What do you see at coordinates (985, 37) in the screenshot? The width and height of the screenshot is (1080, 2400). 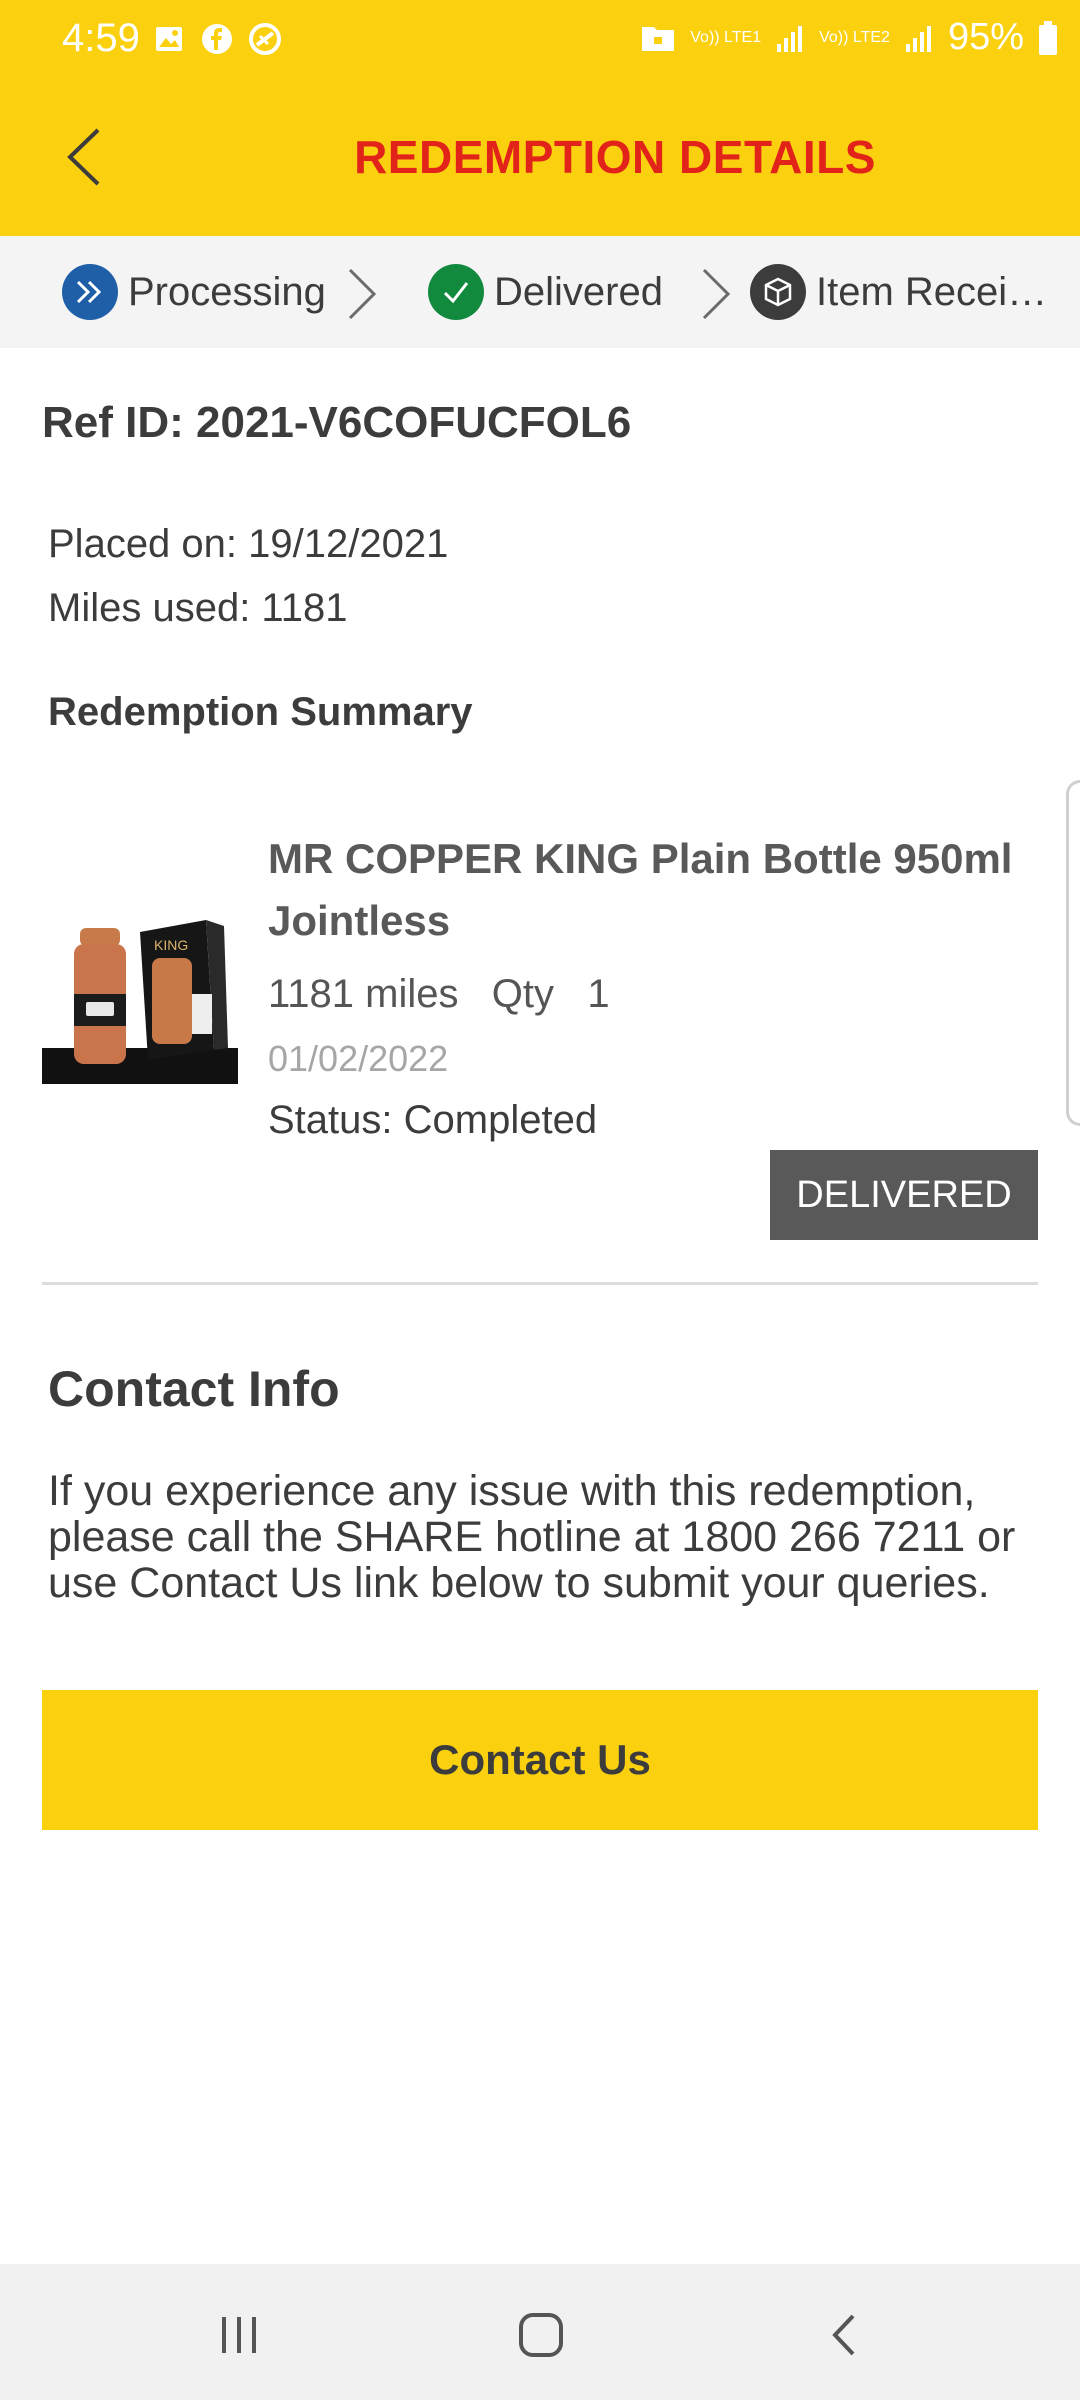 I see `battery-level: 95%` at bounding box center [985, 37].